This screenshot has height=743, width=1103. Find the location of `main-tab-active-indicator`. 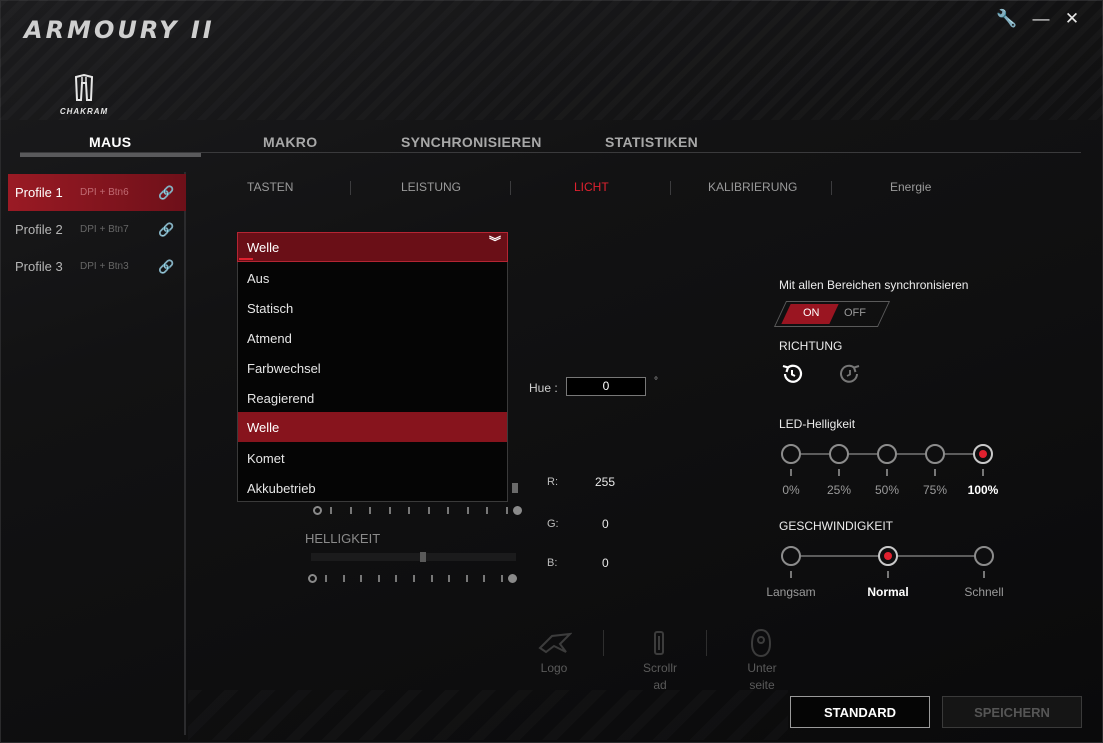

main-tab-active-indicator is located at coordinates (110, 155).